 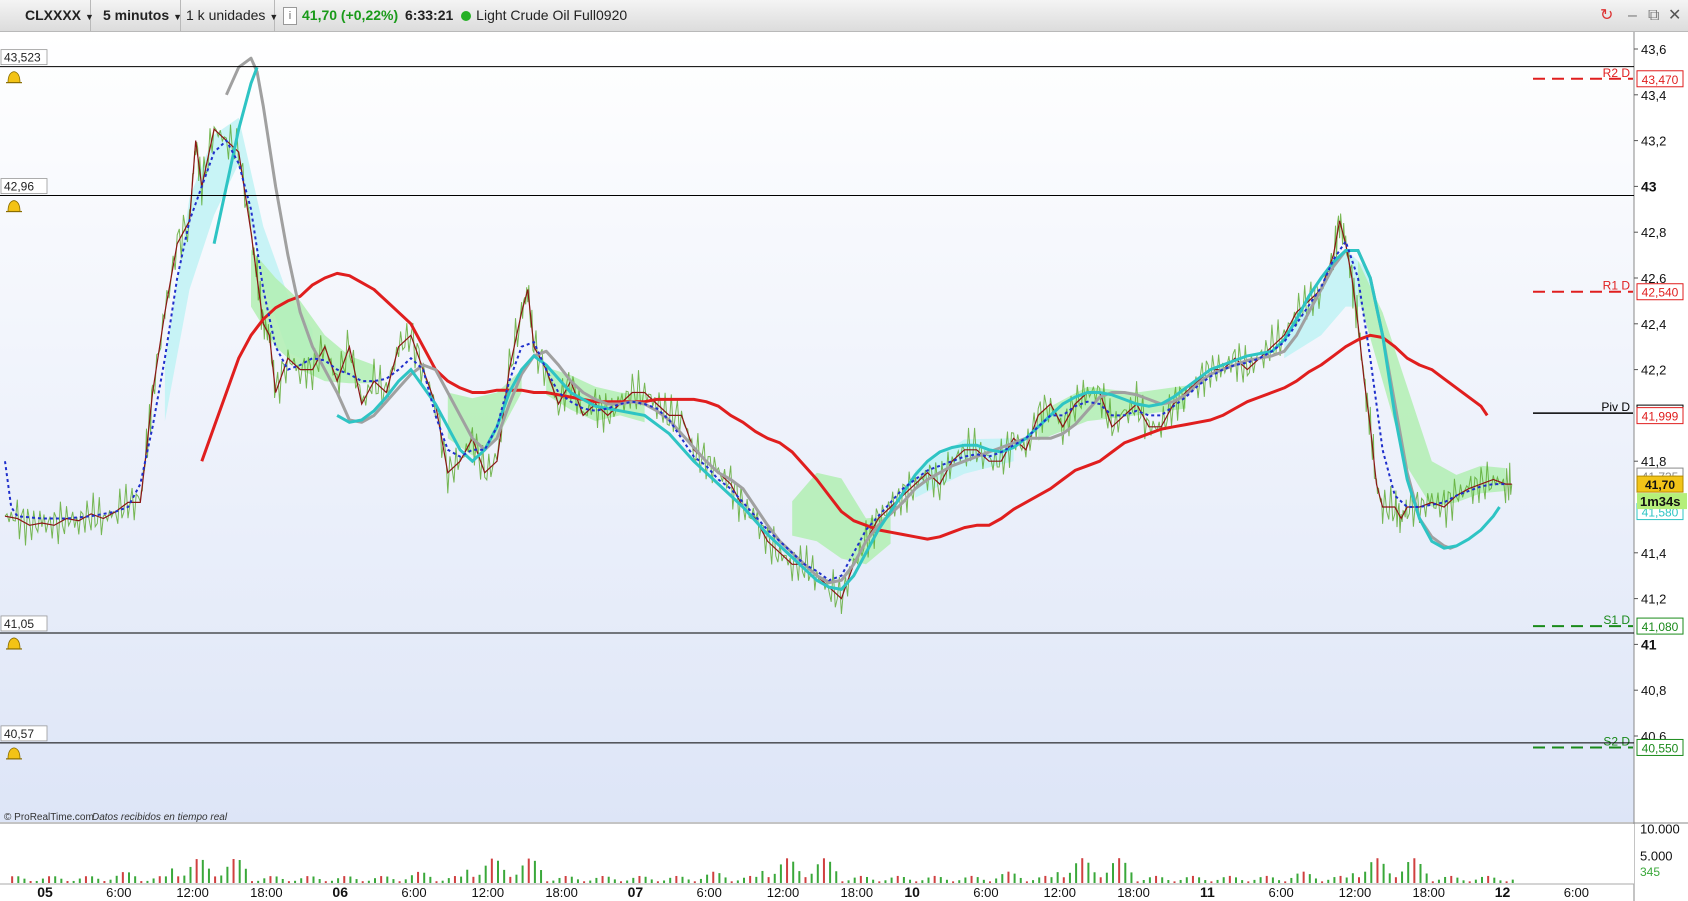 I want to click on pivot-value-4: 40,550, so click(x=1660, y=748).